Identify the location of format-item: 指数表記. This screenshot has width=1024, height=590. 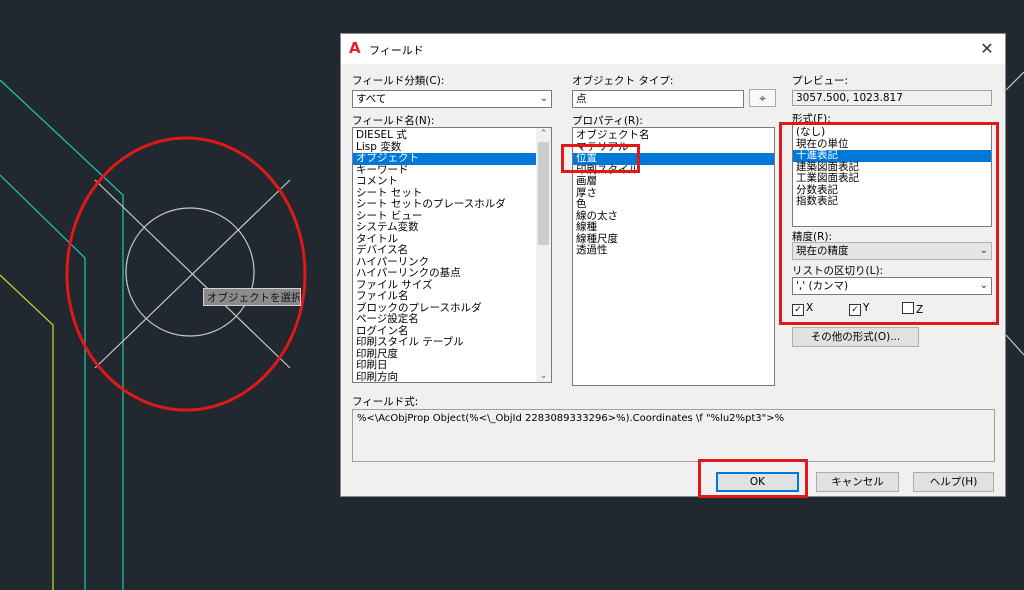
(892, 201).